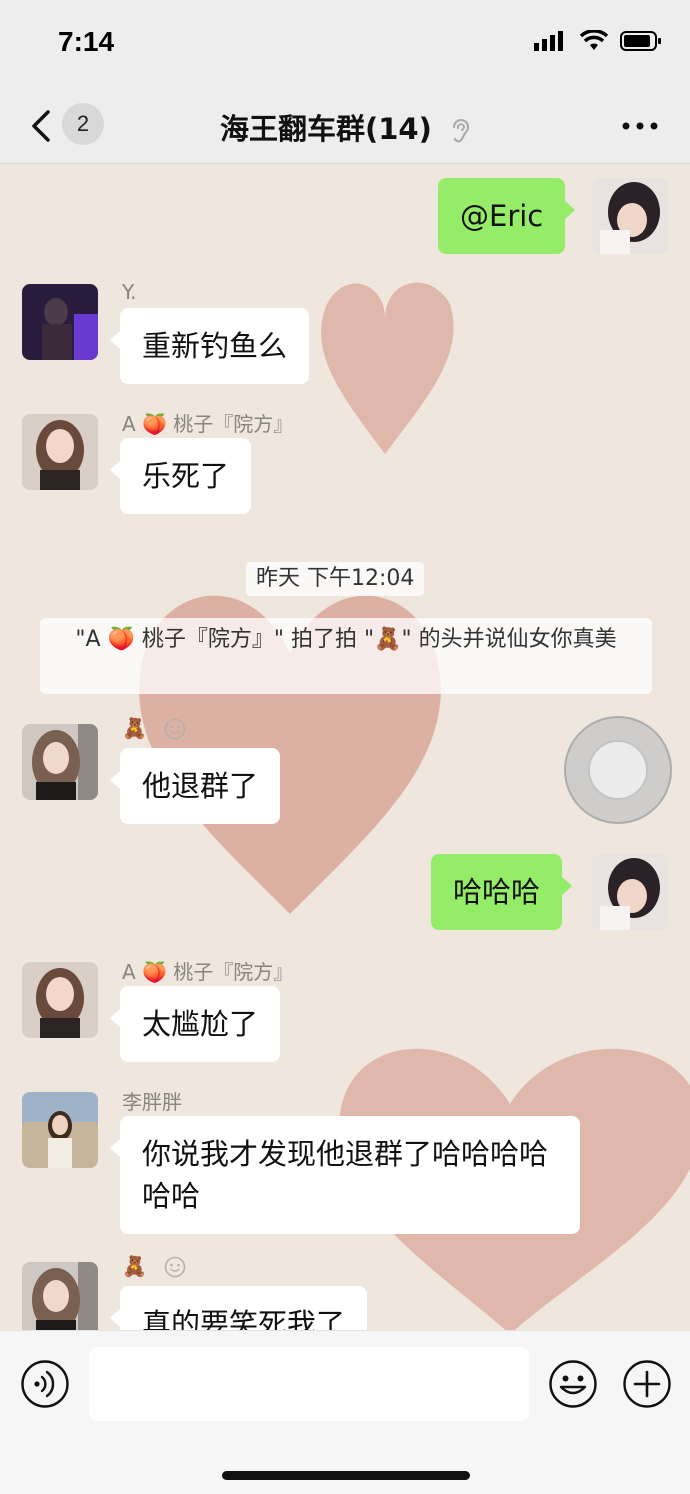 The width and height of the screenshot is (690, 1494). What do you see at coordinates (640, 126) in the screenshot?
I see `more-icon` at bounding box center [640, 126].